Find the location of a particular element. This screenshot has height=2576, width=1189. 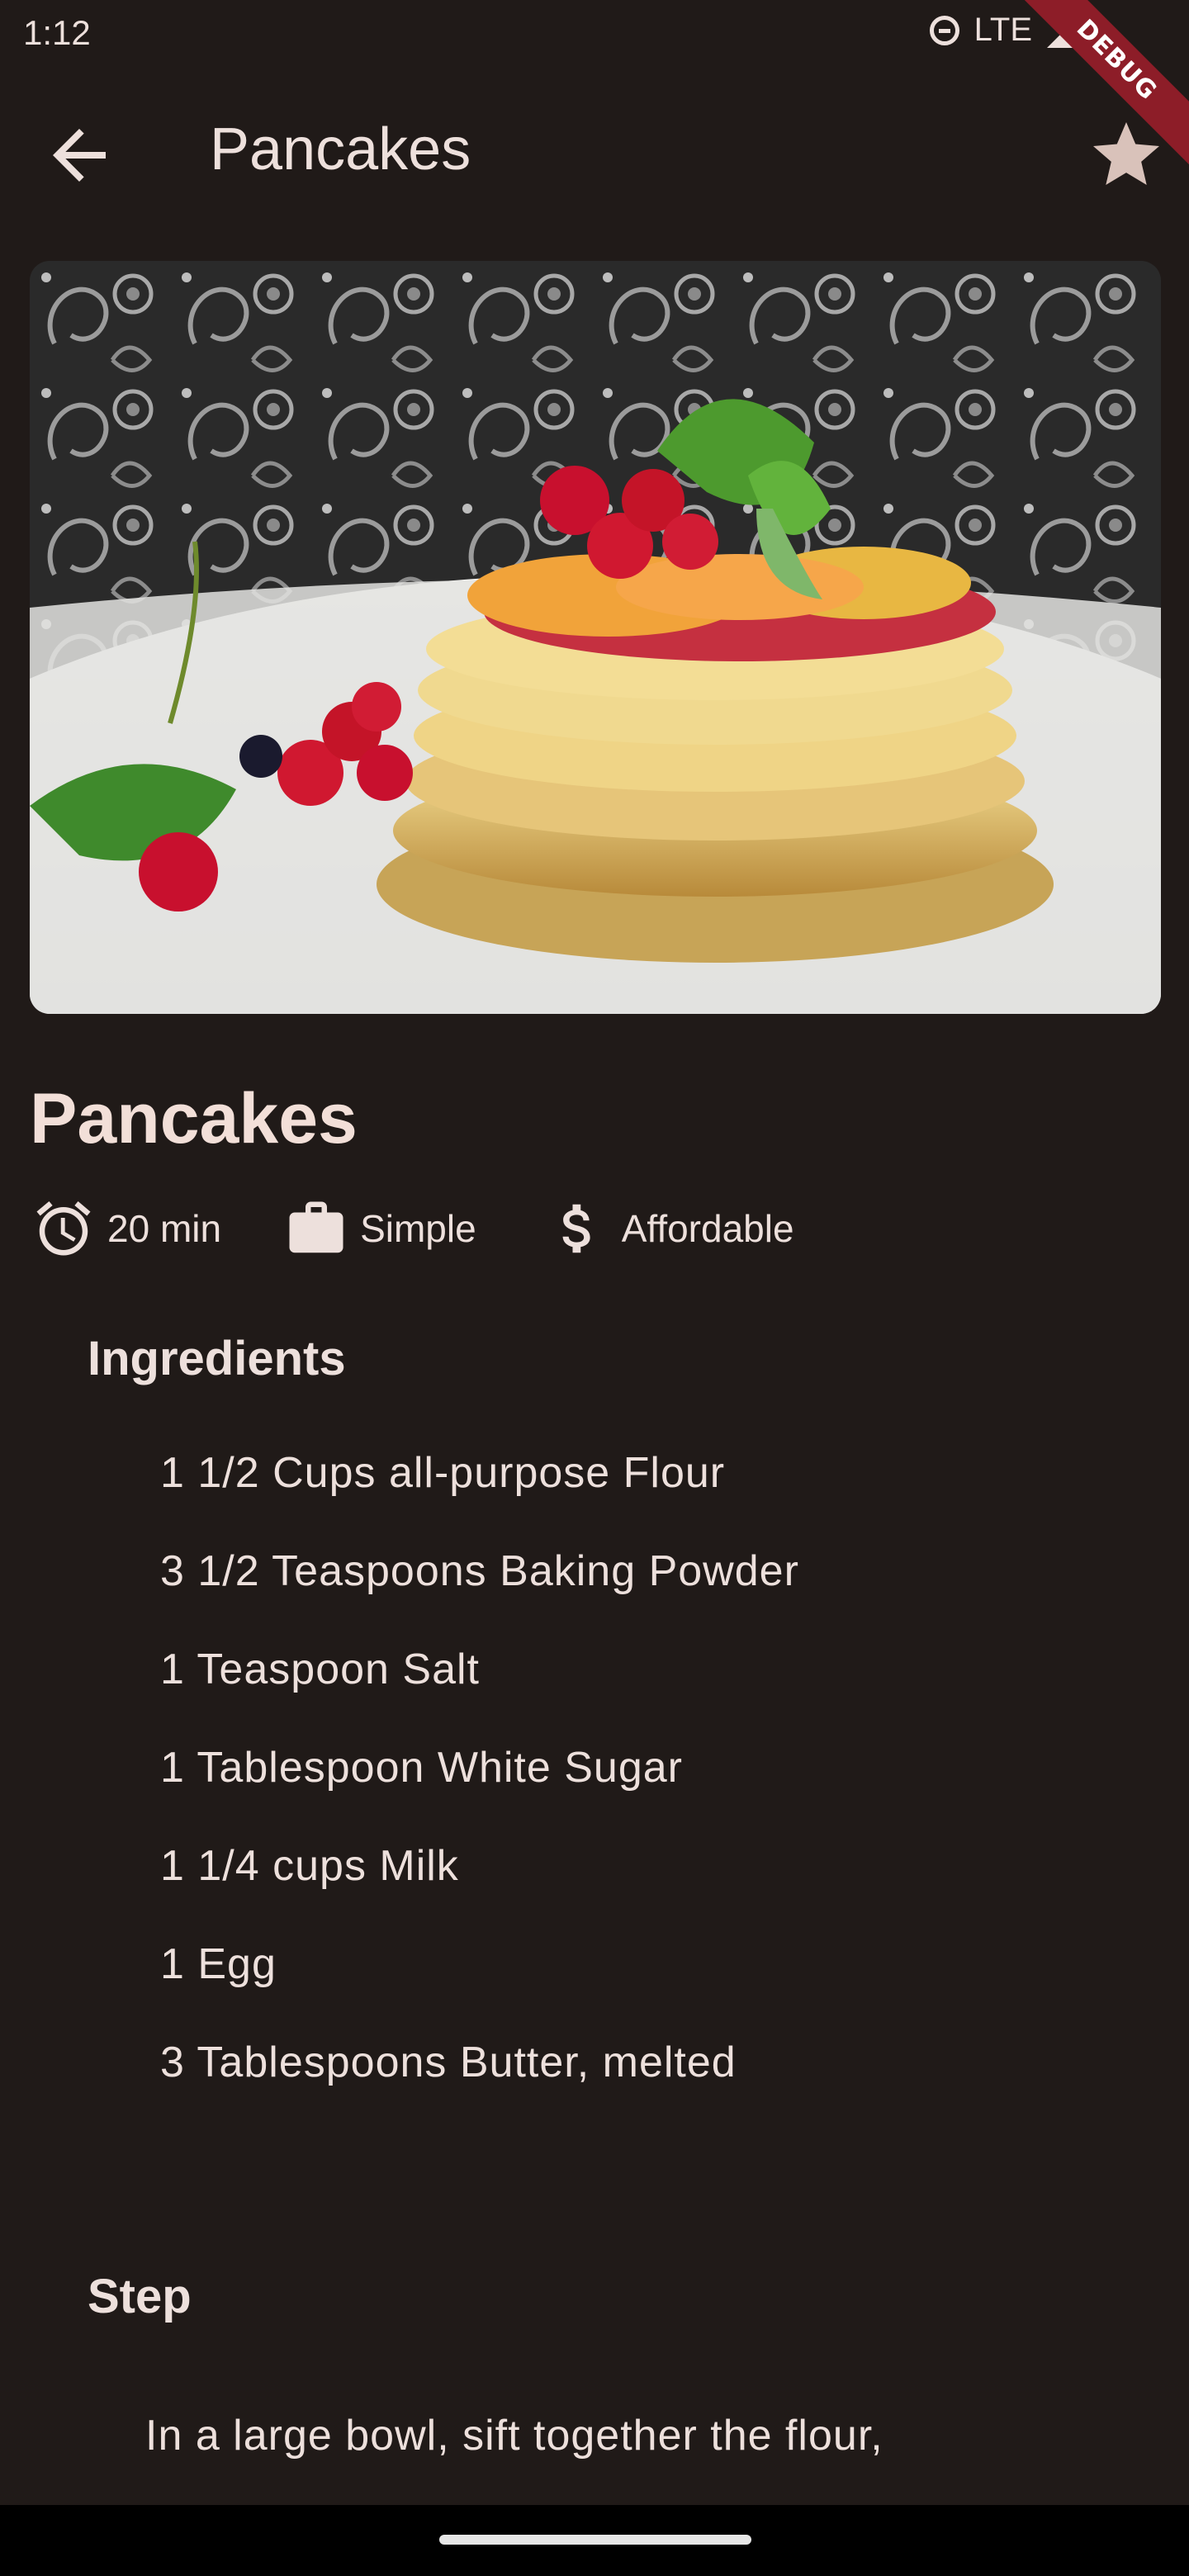

page-title: Pancakes is located at coordinates (340, 149).